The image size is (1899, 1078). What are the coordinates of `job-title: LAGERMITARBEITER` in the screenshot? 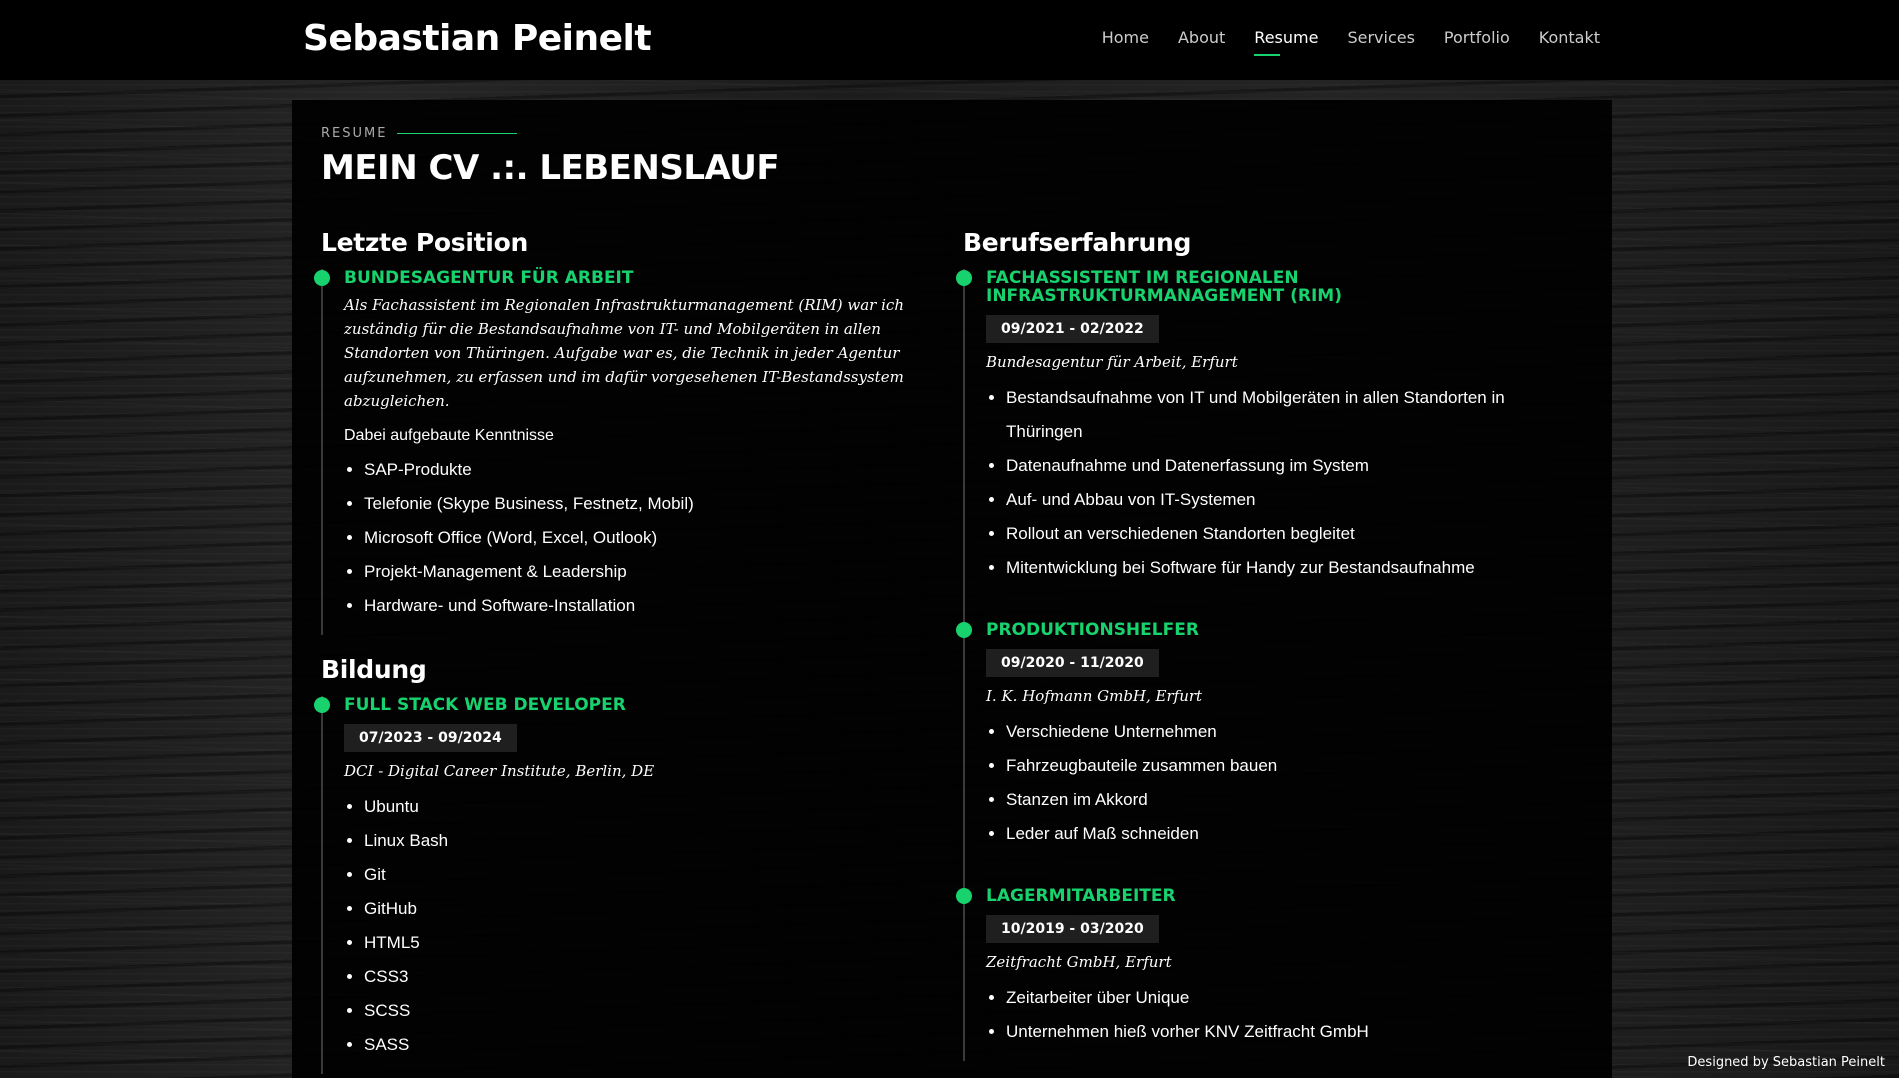 It's located at (1081, 896).